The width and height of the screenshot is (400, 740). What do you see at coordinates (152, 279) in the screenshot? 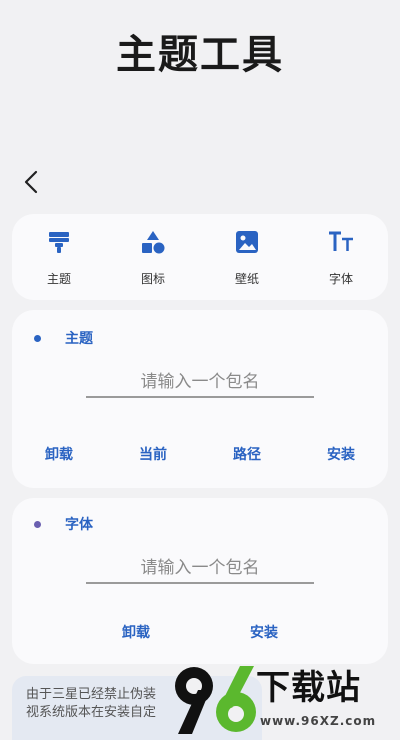
I see `tab-label: 图标` at bounding box center [152, 279].